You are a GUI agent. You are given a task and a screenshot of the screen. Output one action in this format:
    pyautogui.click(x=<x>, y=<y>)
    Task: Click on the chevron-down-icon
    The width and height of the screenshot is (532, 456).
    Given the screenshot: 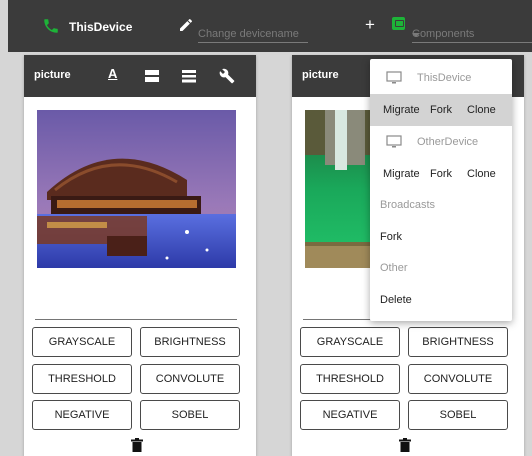 What is the action you would take?
    pyautogui.click(x=416, y=35)
    